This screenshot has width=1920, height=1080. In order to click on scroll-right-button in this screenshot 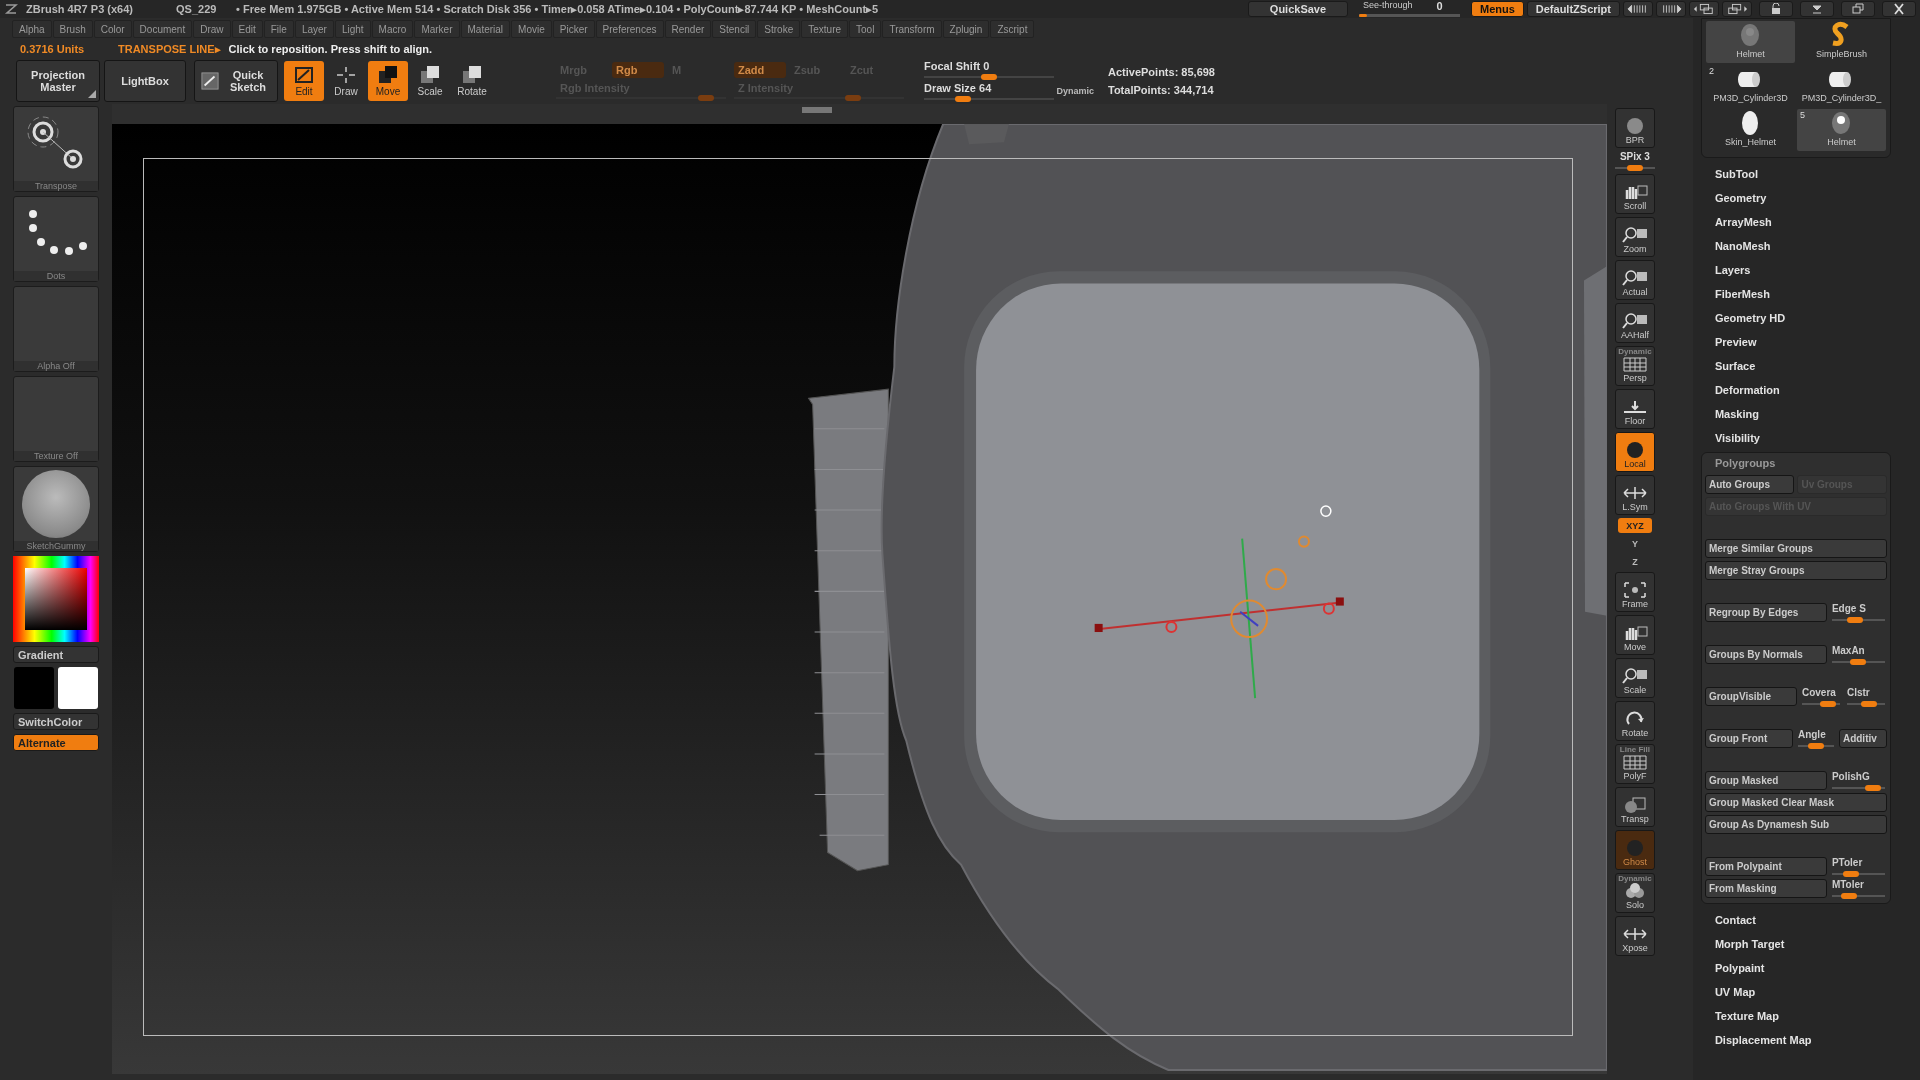, I will do `click(1671, 9)`.